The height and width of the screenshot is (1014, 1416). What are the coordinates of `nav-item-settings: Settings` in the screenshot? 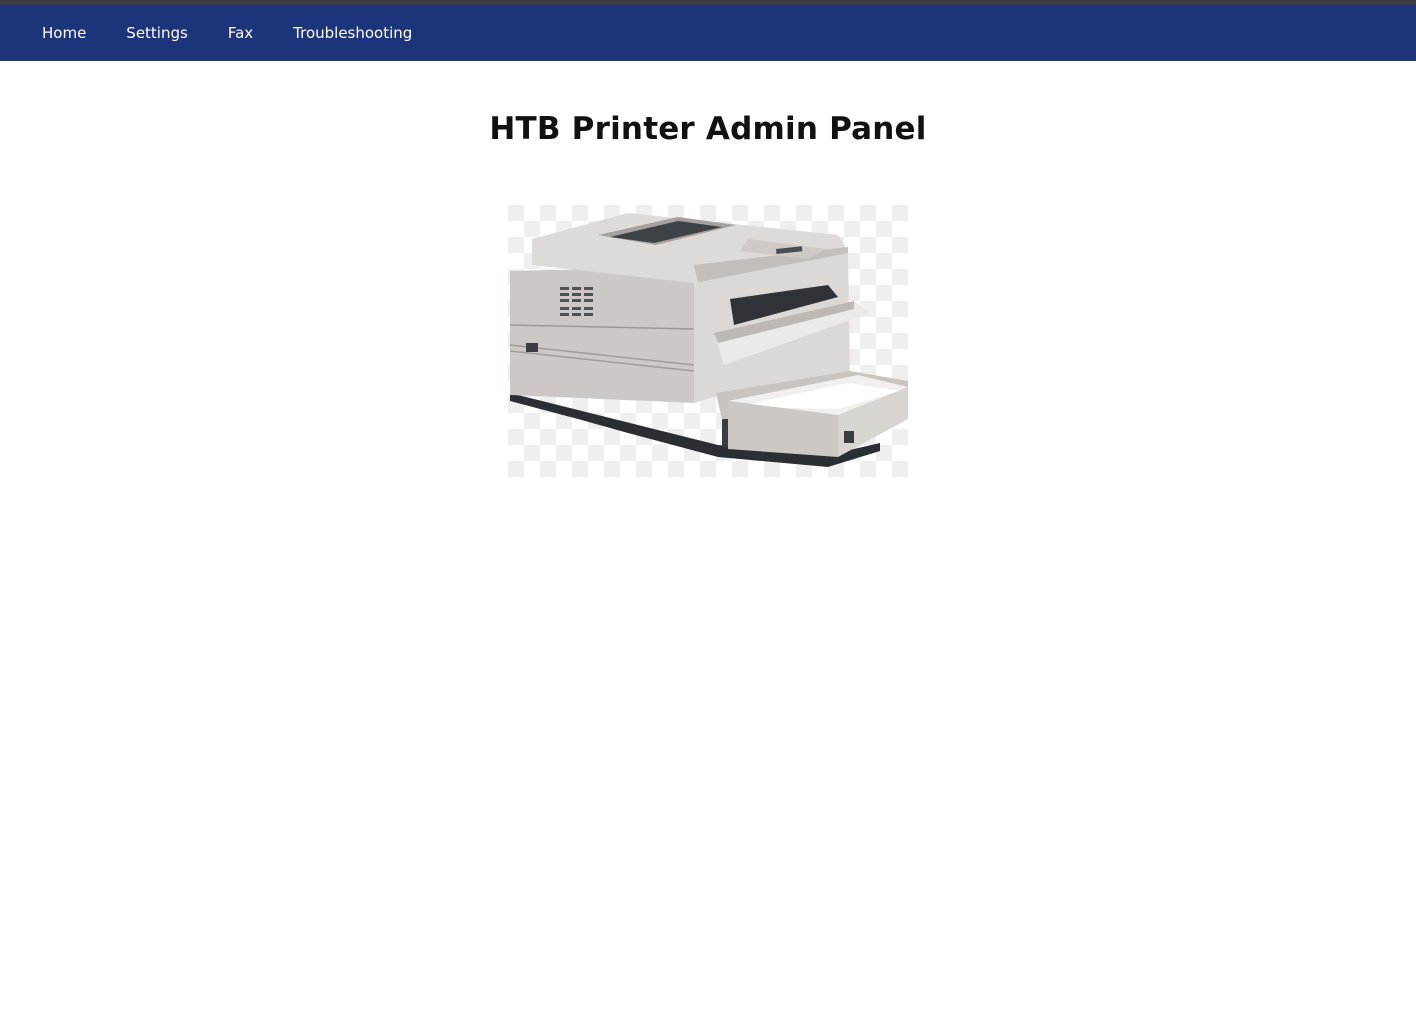 It's located at (157, 33).